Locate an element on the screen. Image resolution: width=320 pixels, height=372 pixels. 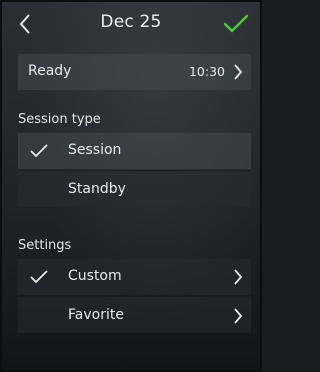
ready-time: 10:30 is located at coordinates (206, 71).